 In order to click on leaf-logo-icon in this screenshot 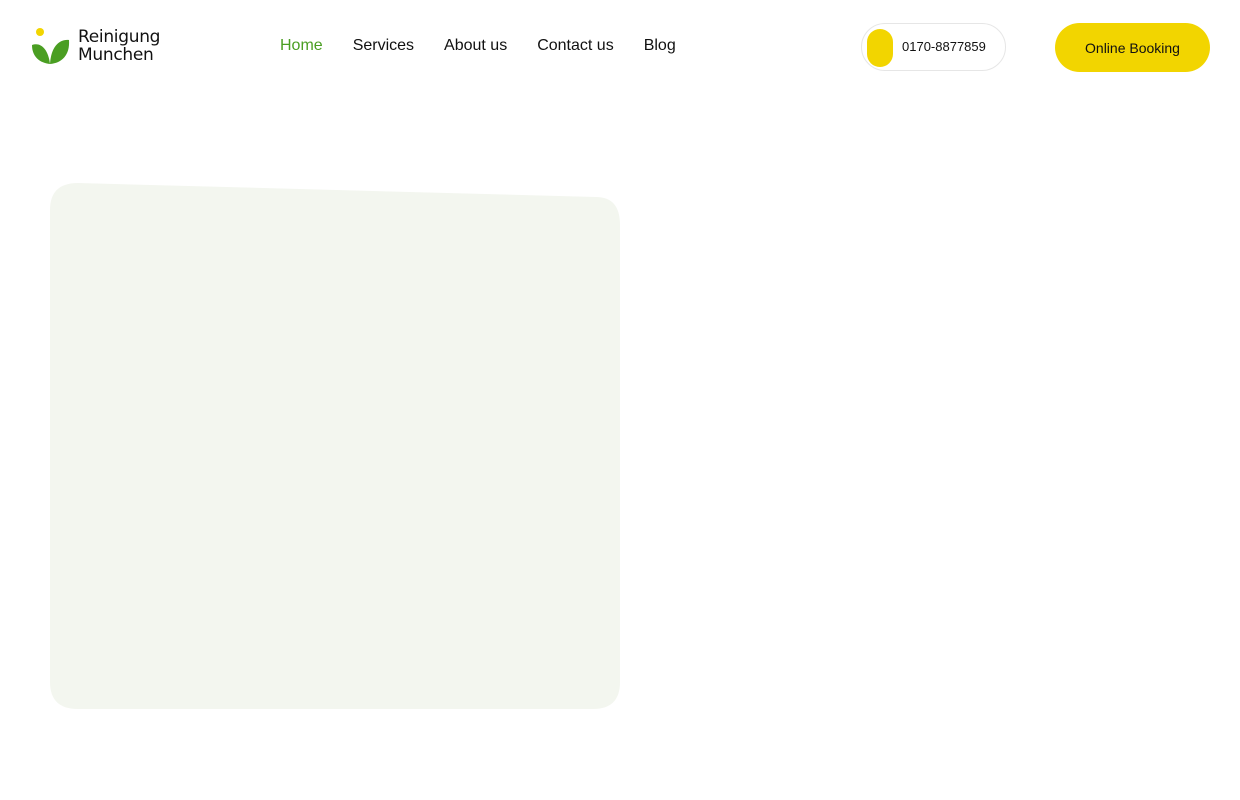, I will do `click(51, 46)`.